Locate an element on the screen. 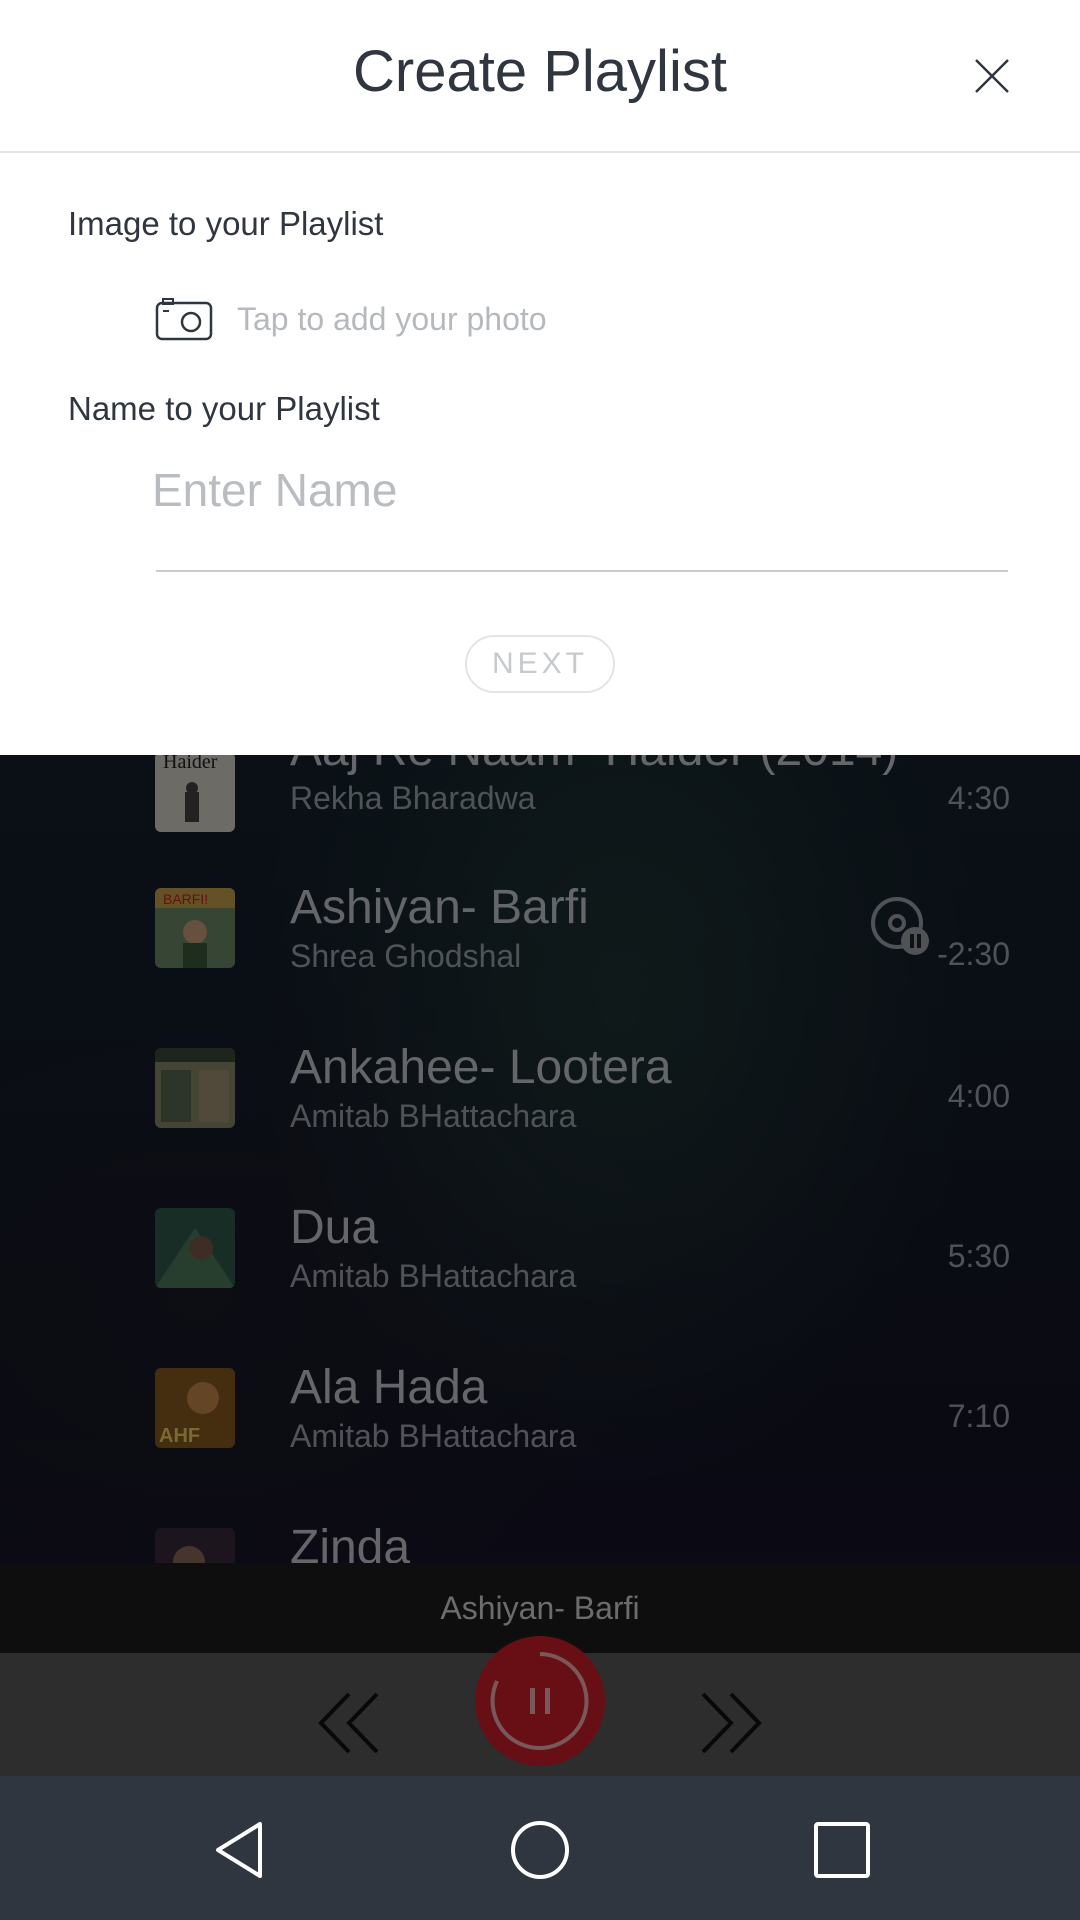 Image resolution: width=1080 pixels, height=1920 pixels. camera-icon is located at coordinates (184, 319).